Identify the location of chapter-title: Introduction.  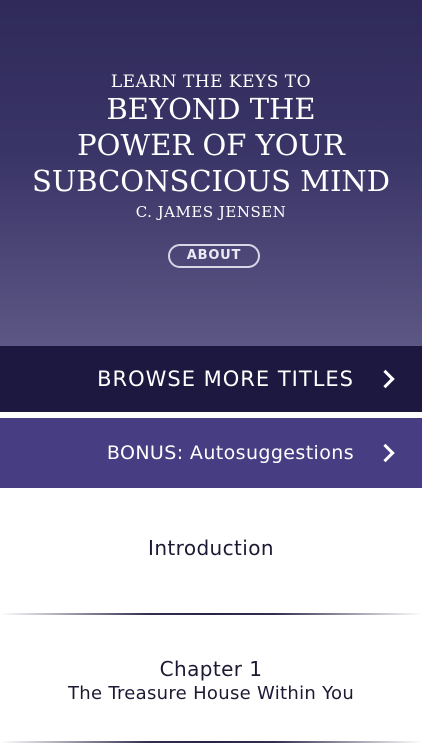
(211, 548).